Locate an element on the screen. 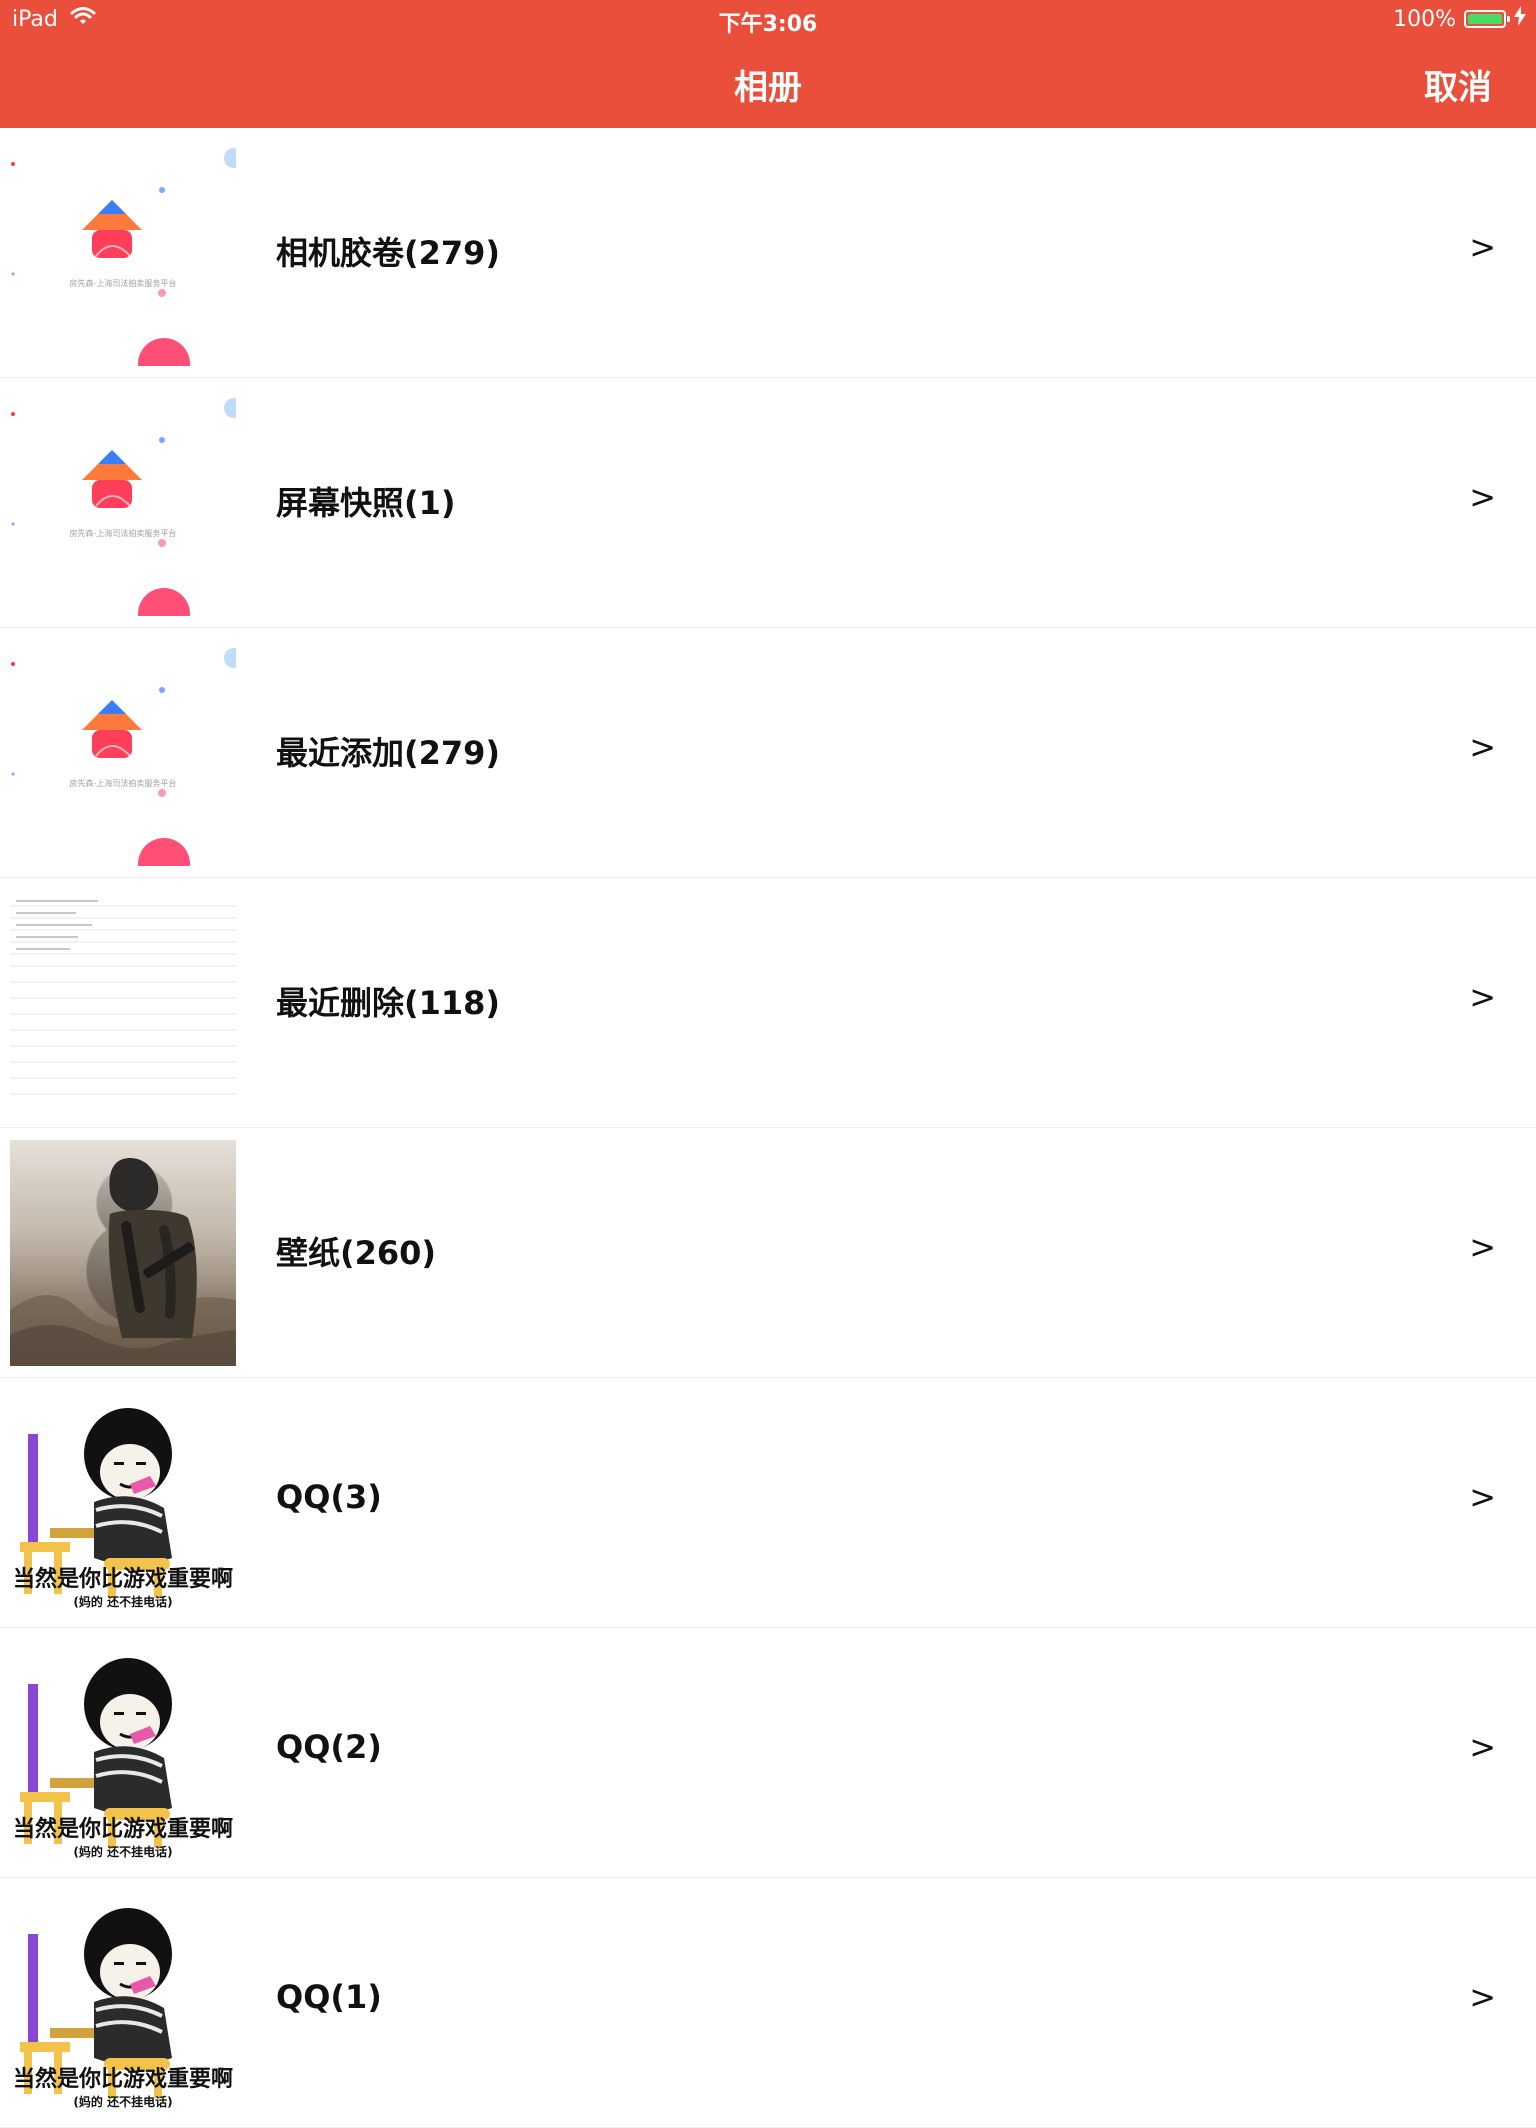 This screenshot has width=1536, height=2128. battery-nub is located at coordinates (1508, 19).